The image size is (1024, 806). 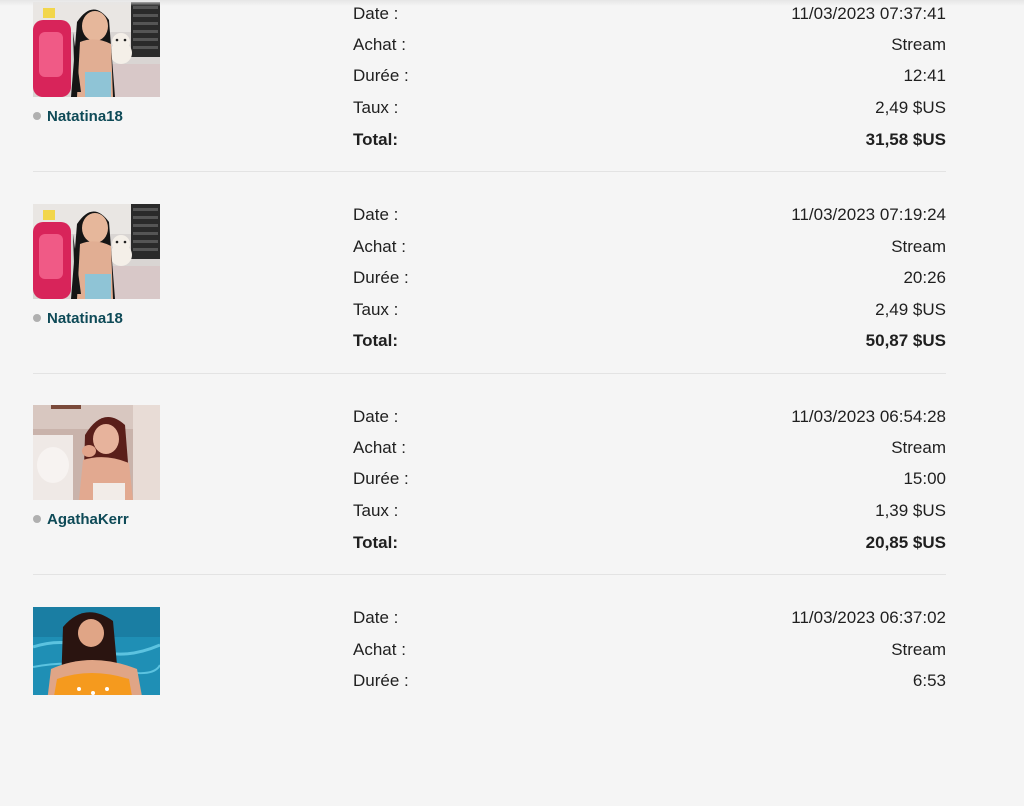 What do you see at coordinates (649, 215) in the screenshot?
I see `date-row: Date : 11/03/2023 07:19:24` at bounding box center [649, 215].